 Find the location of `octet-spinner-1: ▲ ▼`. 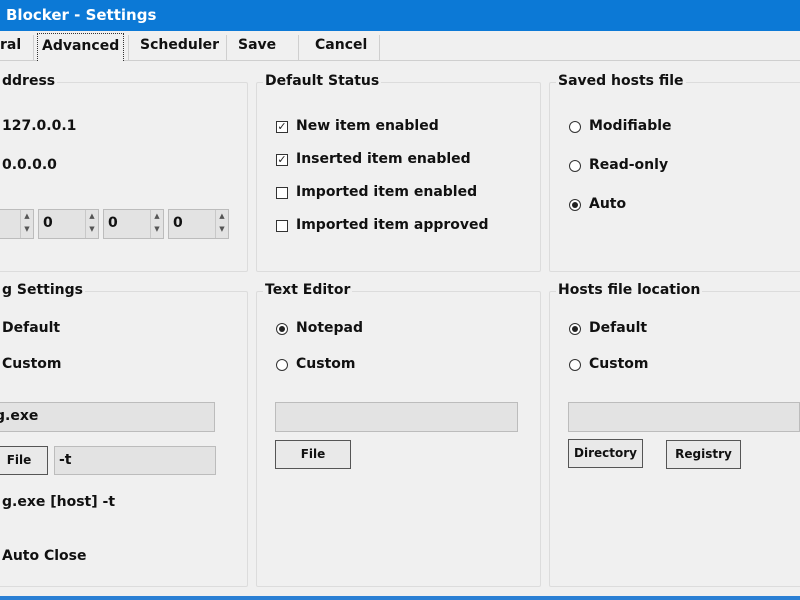

octet-spinner-1: ▲ ▼ is located at coordinates (17, 224).